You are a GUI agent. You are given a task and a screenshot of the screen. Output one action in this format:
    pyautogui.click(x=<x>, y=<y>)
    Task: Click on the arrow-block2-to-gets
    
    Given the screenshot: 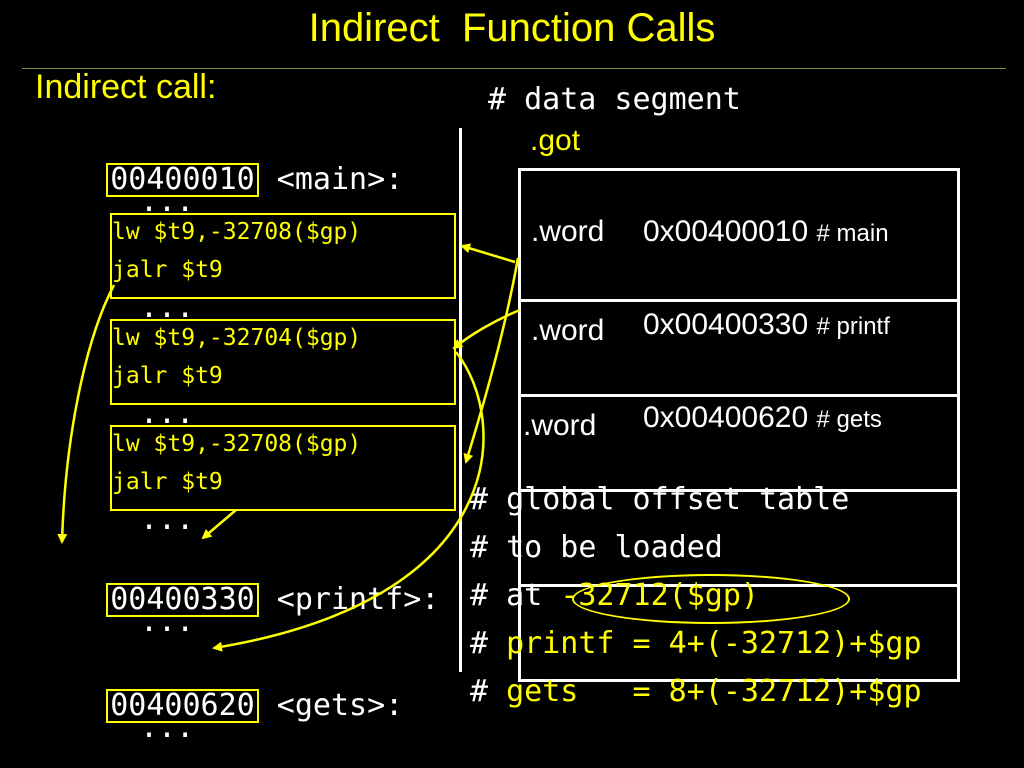 What is the action you would take?
    pyautogui.click(x=348, y=501)
    